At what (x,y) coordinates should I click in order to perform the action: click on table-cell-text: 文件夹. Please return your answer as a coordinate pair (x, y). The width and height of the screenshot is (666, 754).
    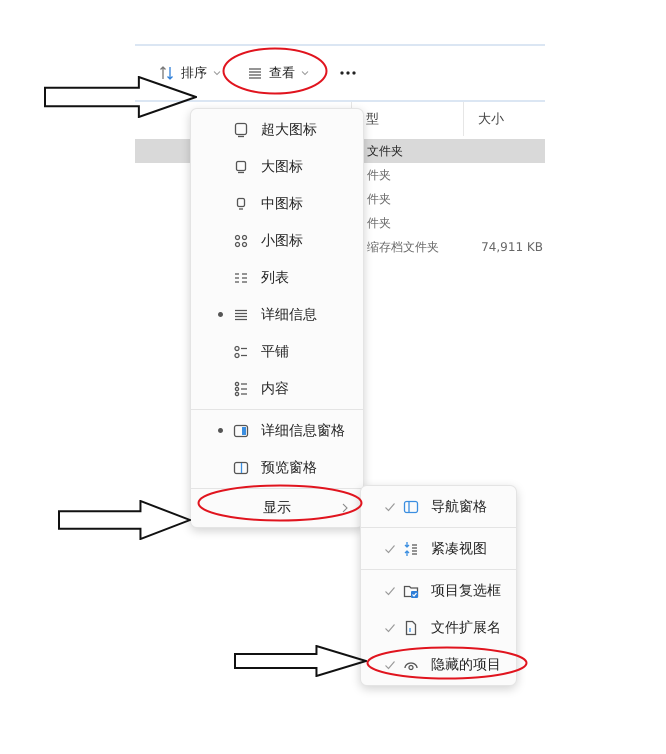
    Looking at the image, I should click on (385, 151).